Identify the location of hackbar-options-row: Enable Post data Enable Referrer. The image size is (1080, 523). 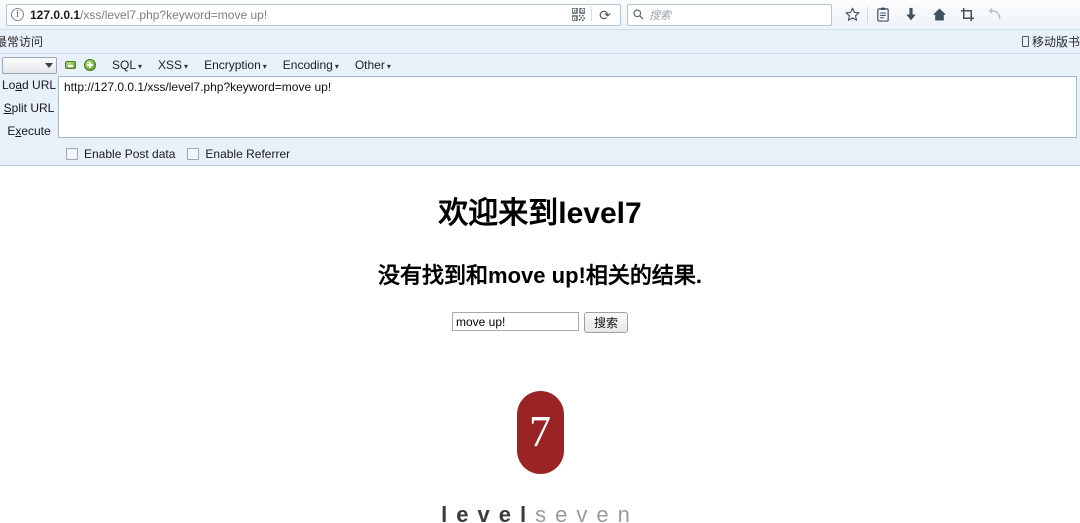
(540, 154).